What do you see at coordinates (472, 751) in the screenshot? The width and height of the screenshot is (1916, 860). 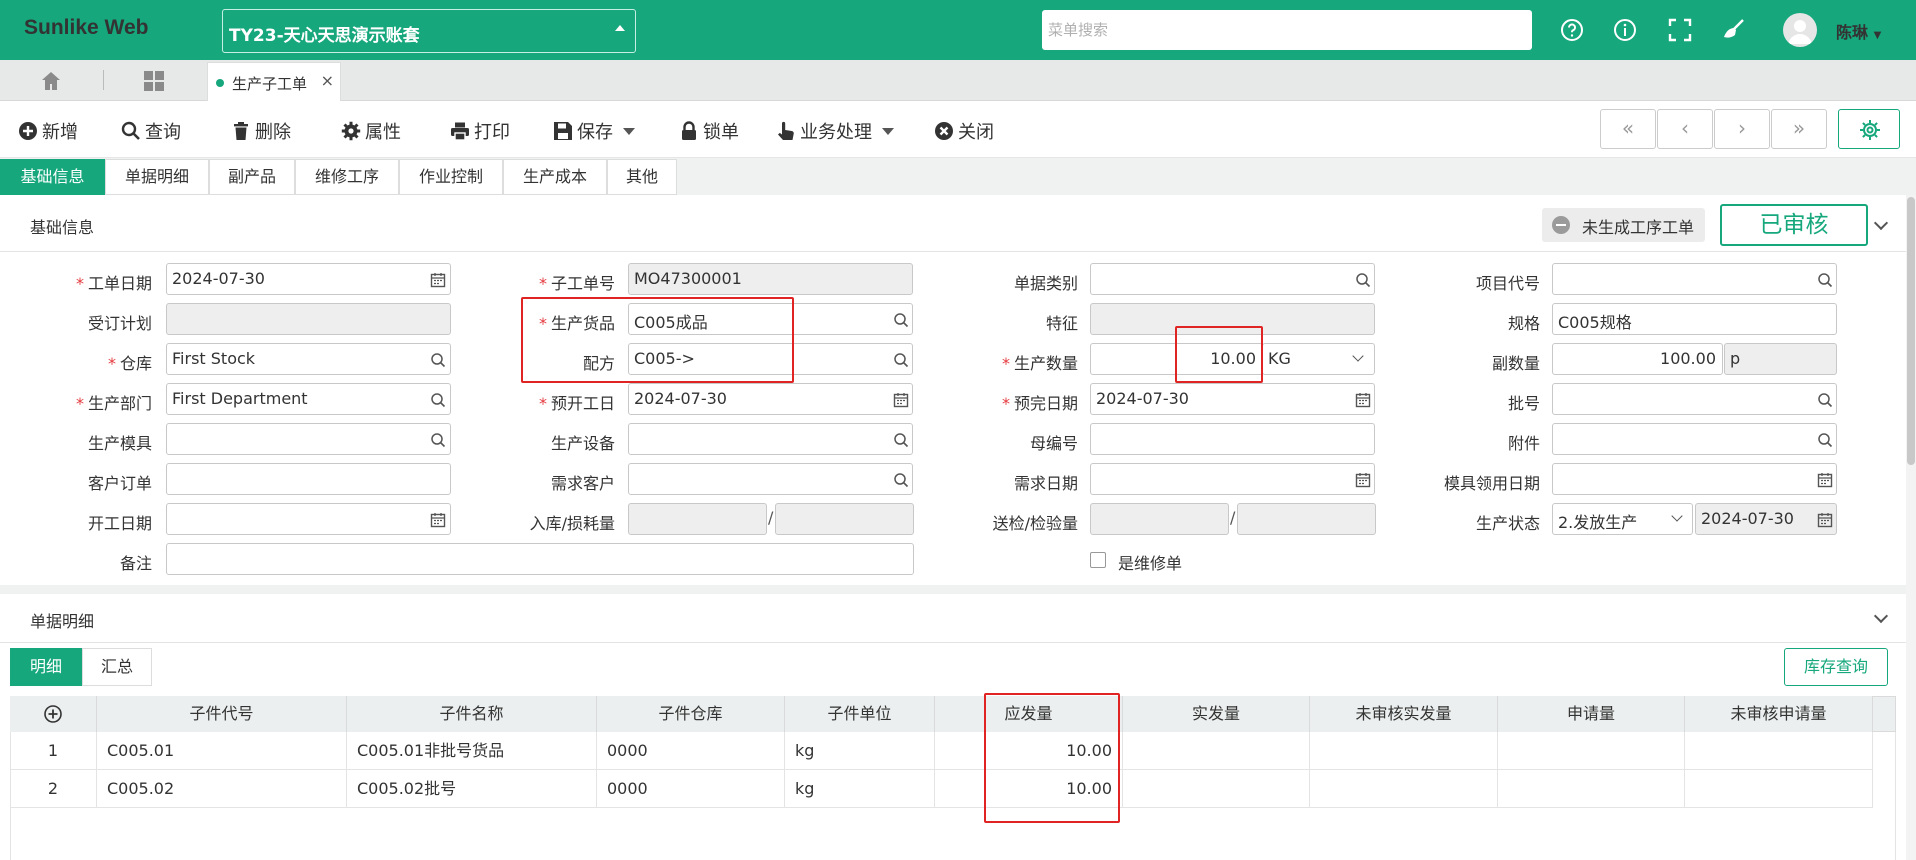 I see `table-cell: C005.01非批号货品` at bounding box center [472, 751].